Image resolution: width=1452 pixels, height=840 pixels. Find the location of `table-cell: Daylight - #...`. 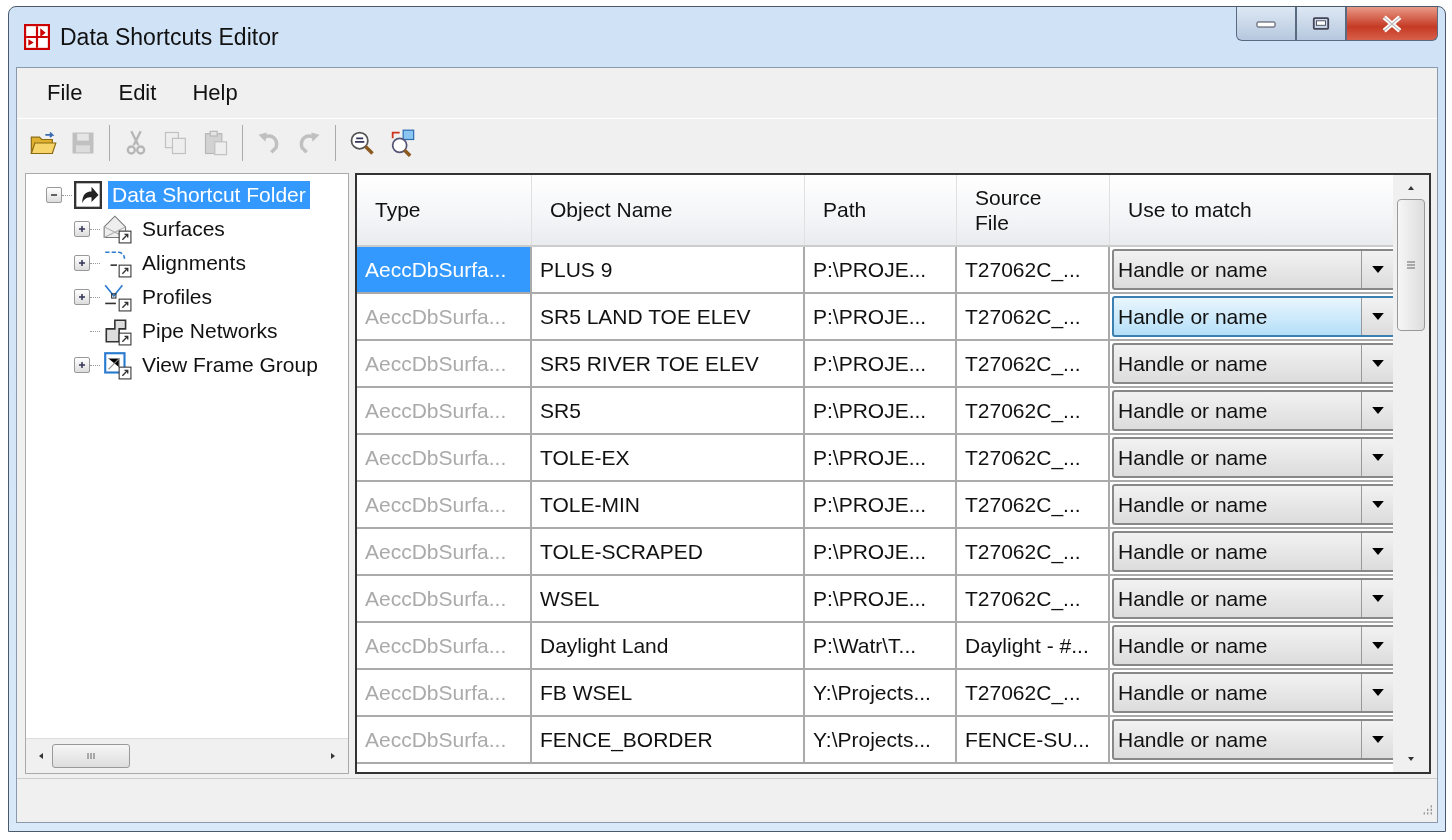

table-cell: Daylight - #... is located at coordinates (1033, 646).